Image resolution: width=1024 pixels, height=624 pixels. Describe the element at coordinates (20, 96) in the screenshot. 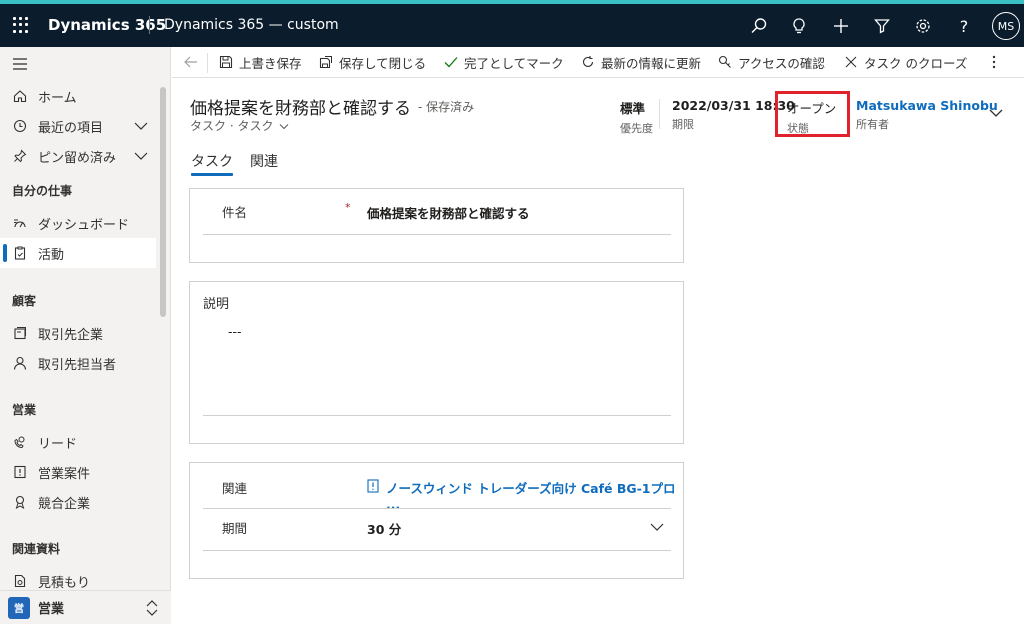

I see `home-icon` at that location.